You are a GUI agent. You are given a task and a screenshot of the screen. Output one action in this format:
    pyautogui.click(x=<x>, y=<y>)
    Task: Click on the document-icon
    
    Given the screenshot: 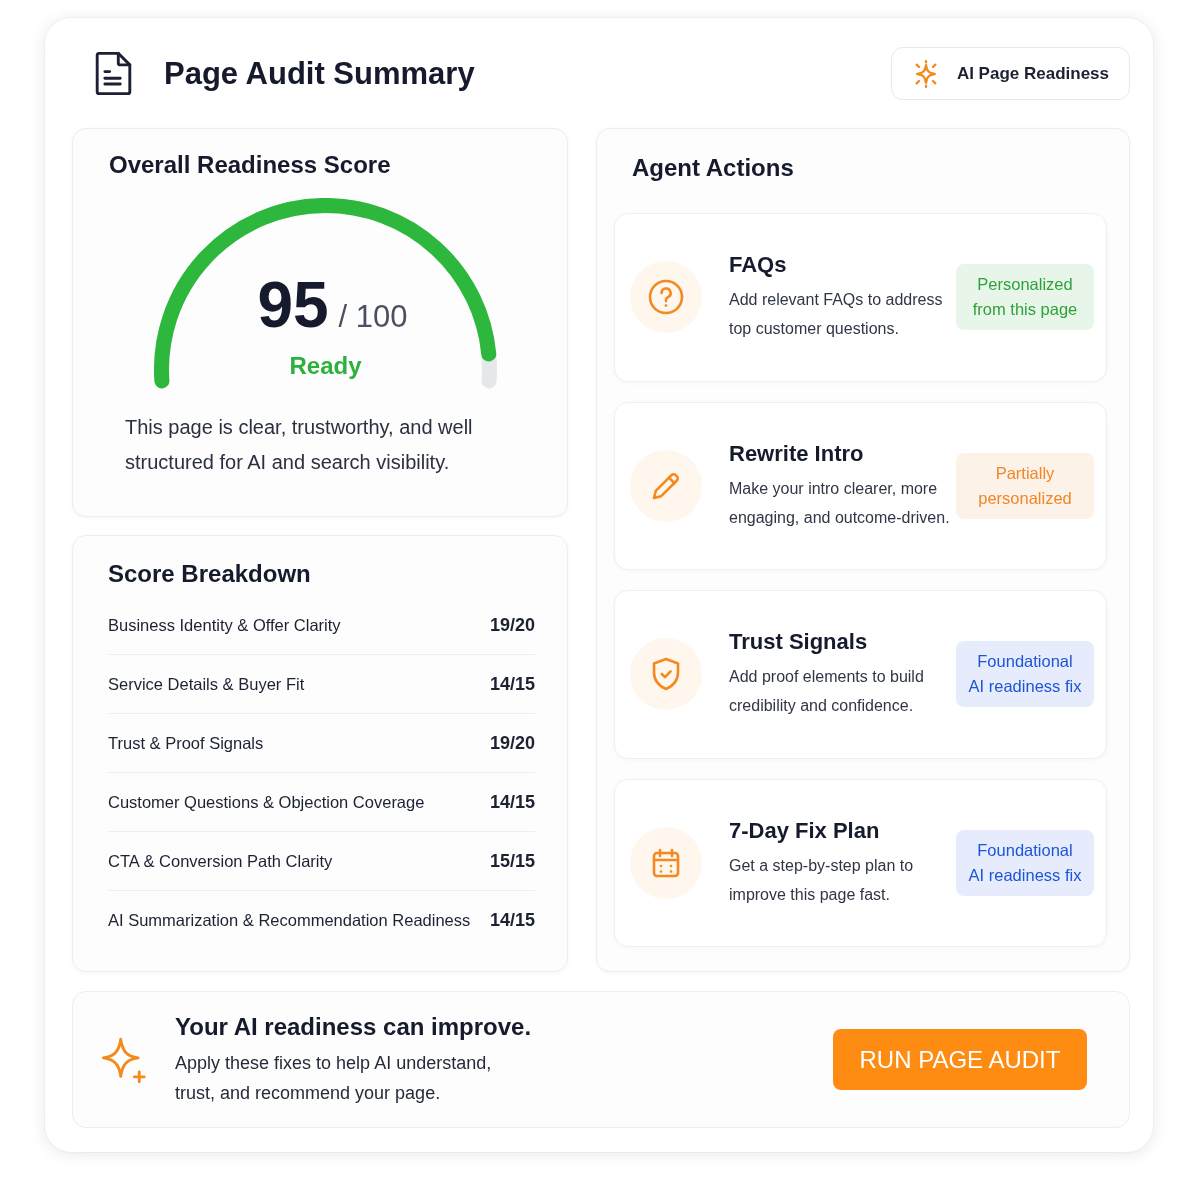 What is the action you would take?
    pyautogui.click(x=113, y=73)
    